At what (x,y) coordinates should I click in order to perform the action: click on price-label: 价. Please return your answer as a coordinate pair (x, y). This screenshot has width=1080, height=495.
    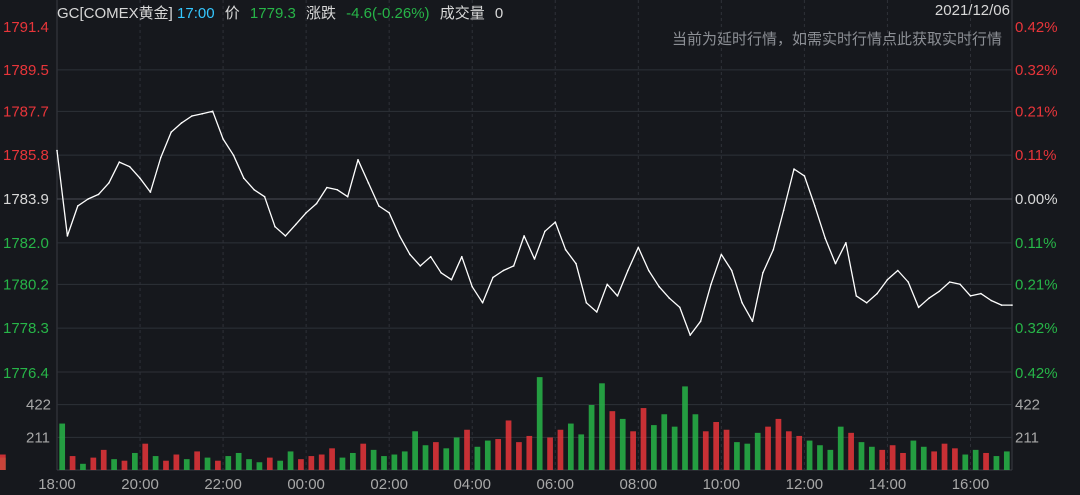
    Looking at the image, I should click on (232, 13).